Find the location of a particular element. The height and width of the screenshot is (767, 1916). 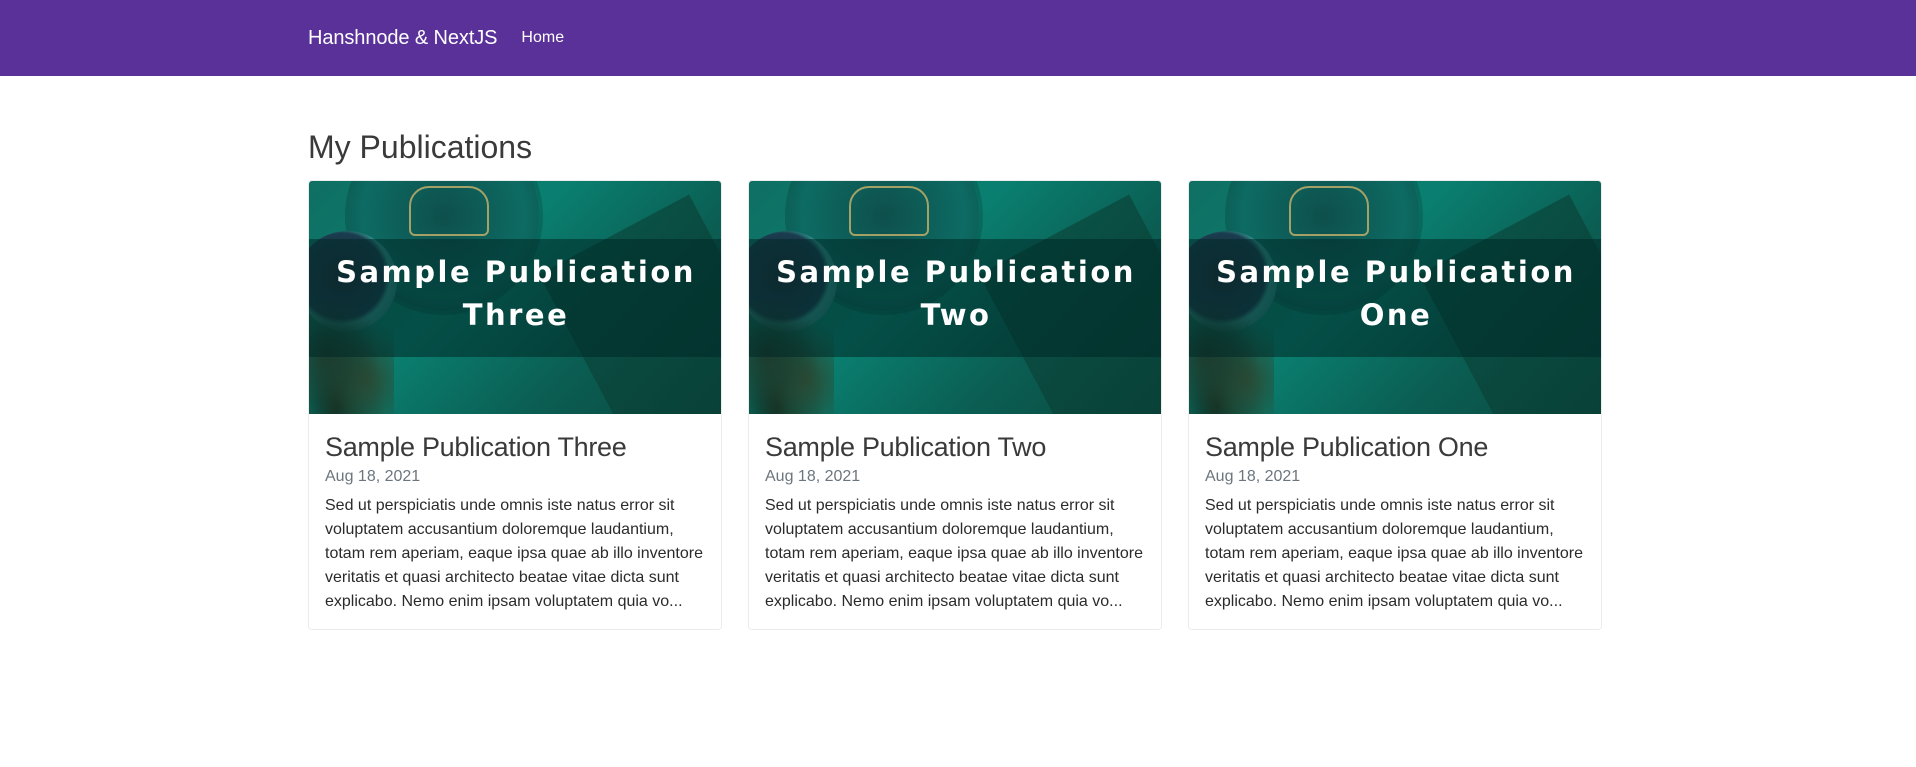

nav-link-home: Home is located at coordinates (542, 38).